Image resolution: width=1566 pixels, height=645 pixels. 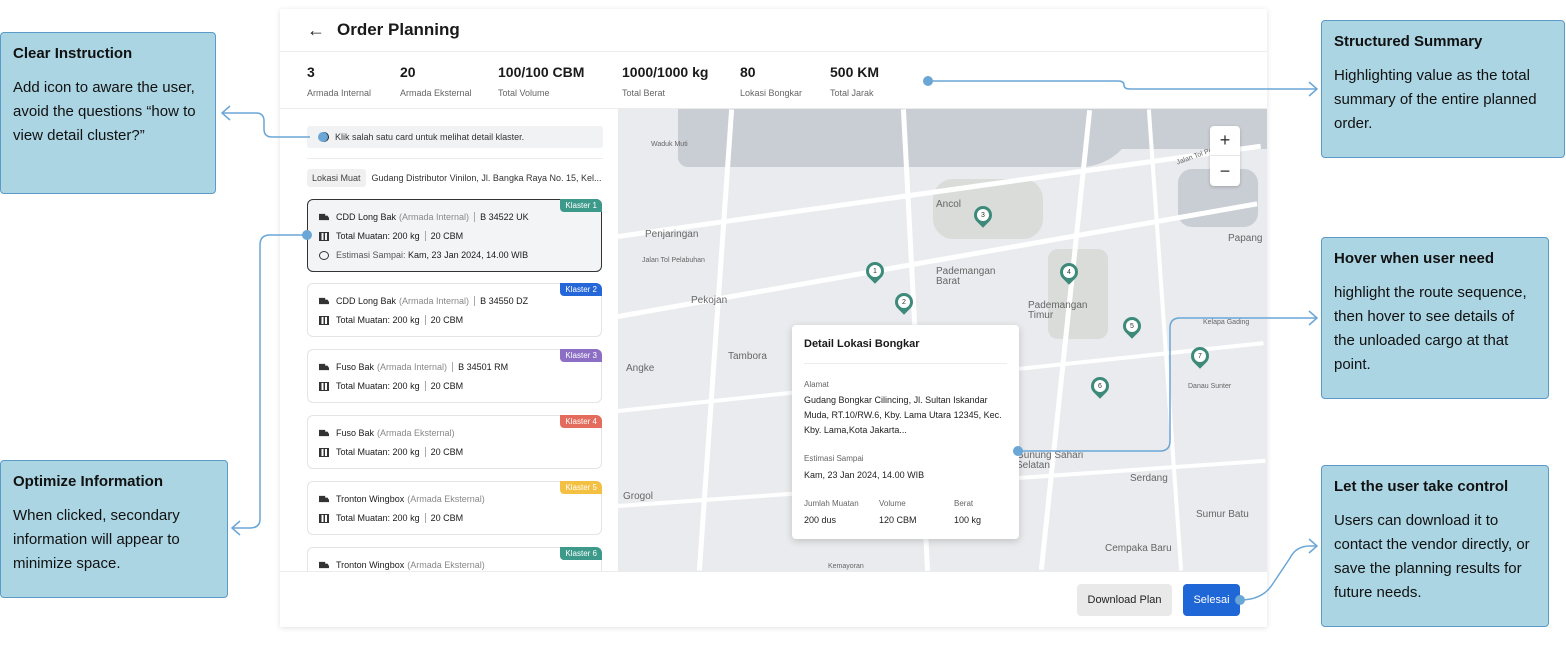 I want to click on stat-armada-internal: 3 Armada Internal, so click(x=339, y=81).